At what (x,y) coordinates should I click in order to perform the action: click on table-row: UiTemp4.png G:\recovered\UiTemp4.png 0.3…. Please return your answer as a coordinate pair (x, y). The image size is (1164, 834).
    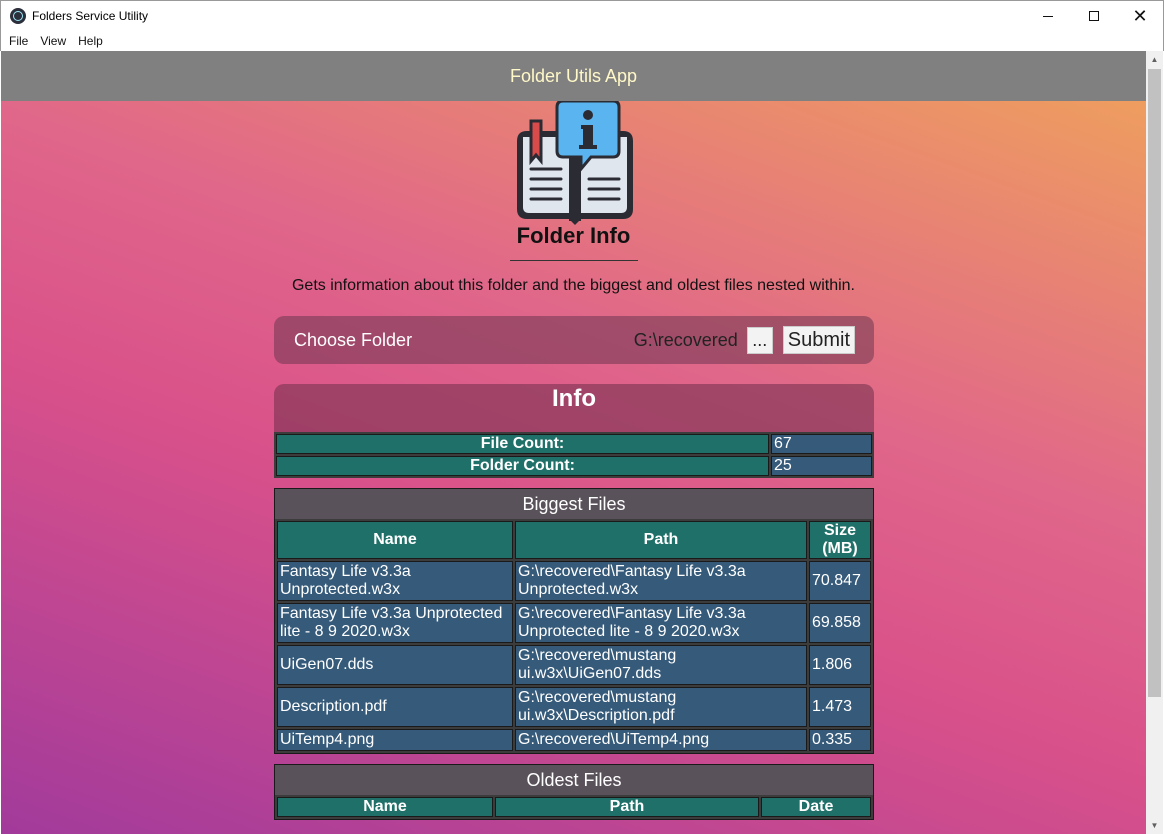
    Looking at the image, I should click on (574, 740).